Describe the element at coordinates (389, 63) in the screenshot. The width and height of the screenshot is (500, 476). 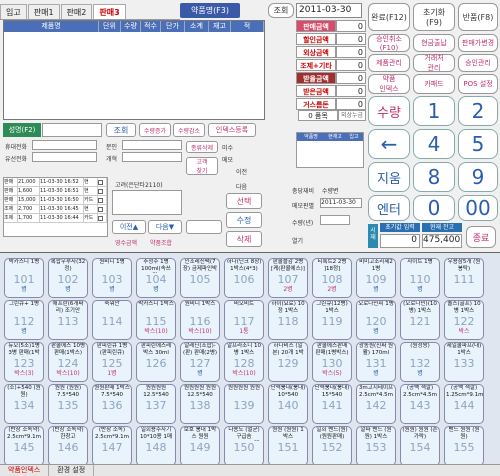
I see `product-manage-button: 제품관리` at that location.